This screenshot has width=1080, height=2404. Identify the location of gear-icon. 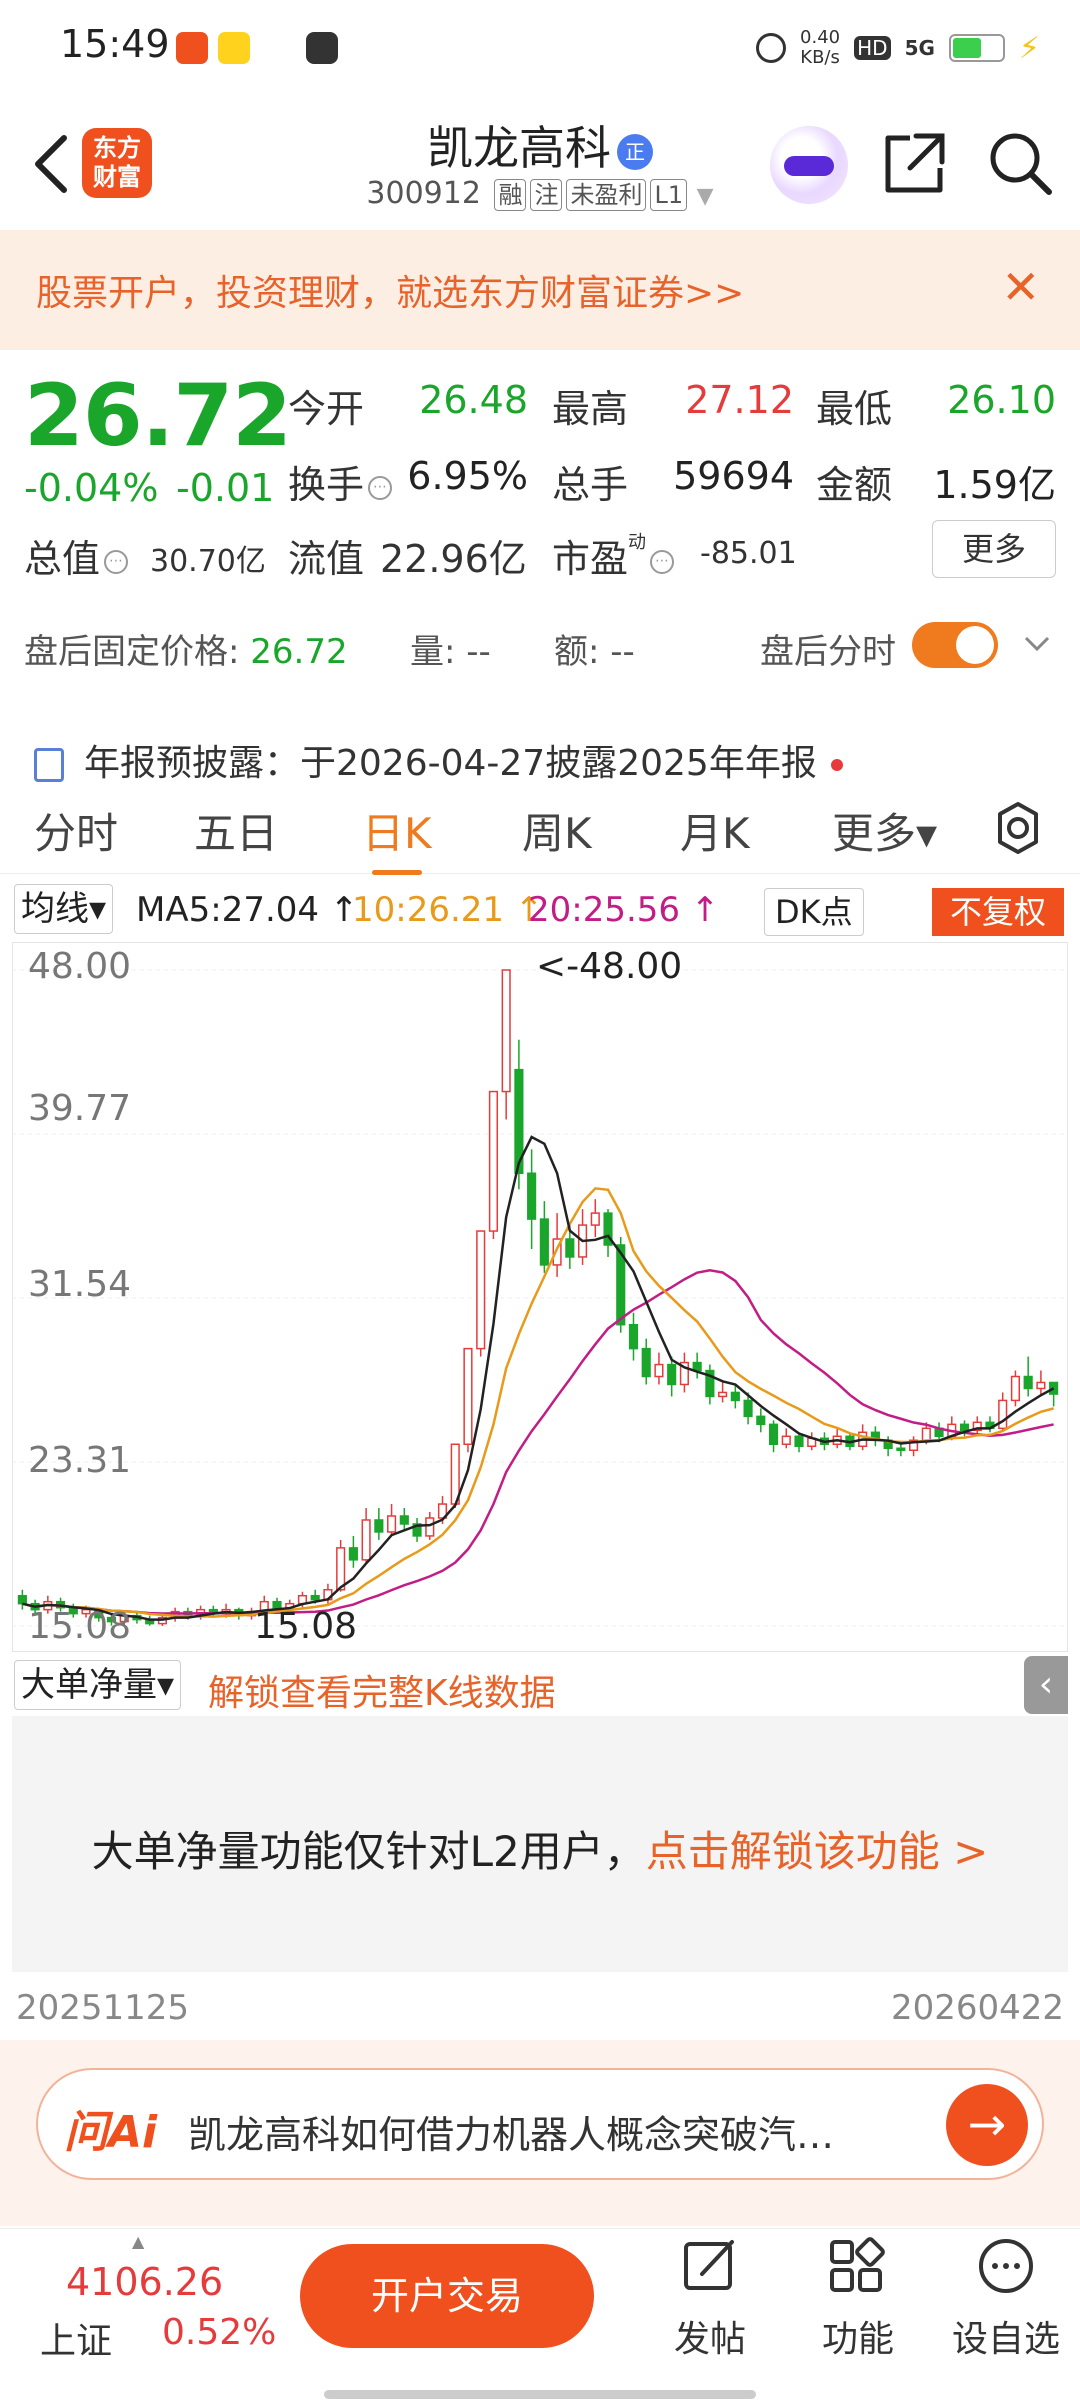
(1018, 828).